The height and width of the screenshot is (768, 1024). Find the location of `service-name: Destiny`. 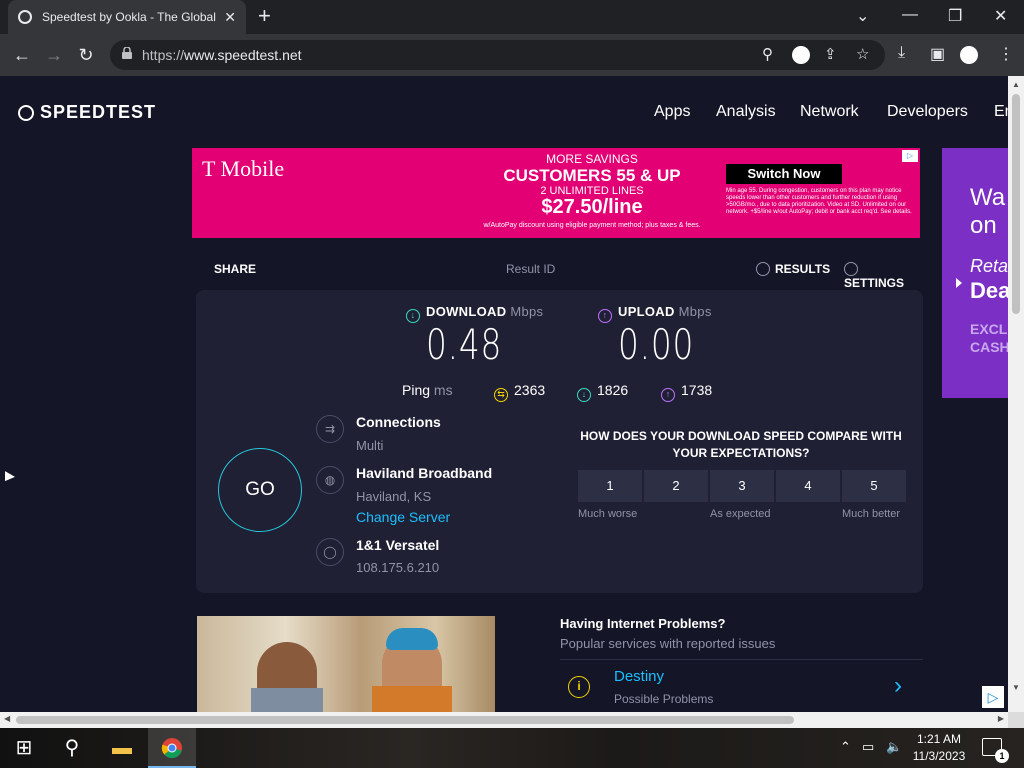

service-name: Destiny is located at coordinates (639, 676).